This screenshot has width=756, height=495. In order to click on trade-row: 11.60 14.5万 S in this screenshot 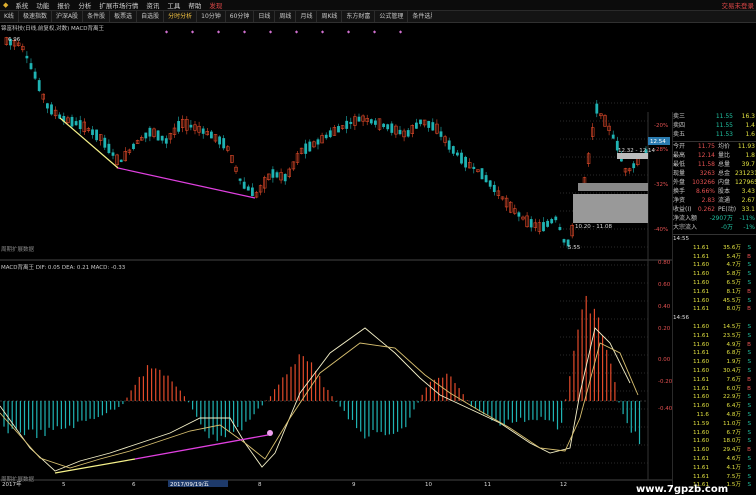, I will do `click(721, 326)`.